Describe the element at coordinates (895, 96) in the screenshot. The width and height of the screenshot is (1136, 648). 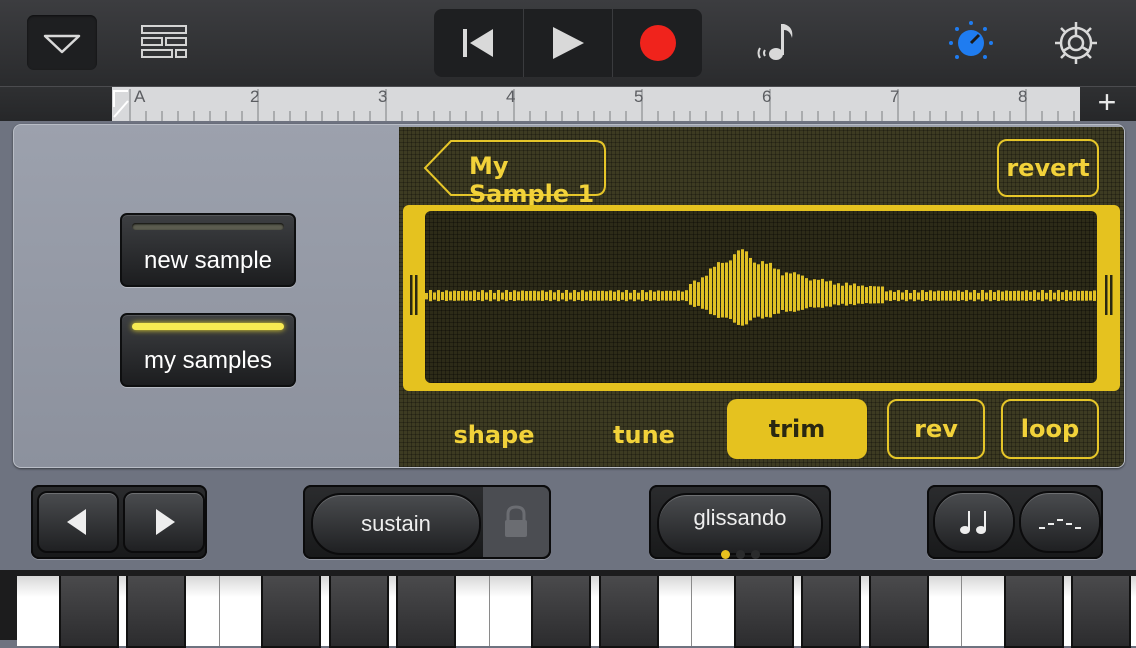
I see `ruler-label: 7` at that location.